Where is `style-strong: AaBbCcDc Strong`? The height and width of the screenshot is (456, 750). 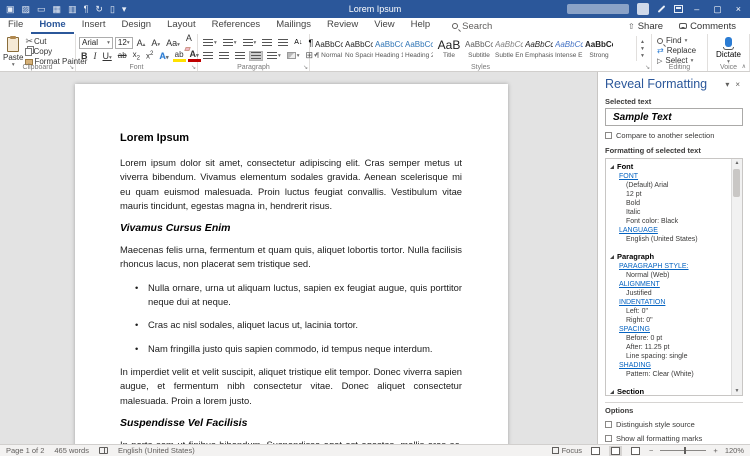 style-strong: AaBbCcDc Strong is located at coordinates (599, 48).